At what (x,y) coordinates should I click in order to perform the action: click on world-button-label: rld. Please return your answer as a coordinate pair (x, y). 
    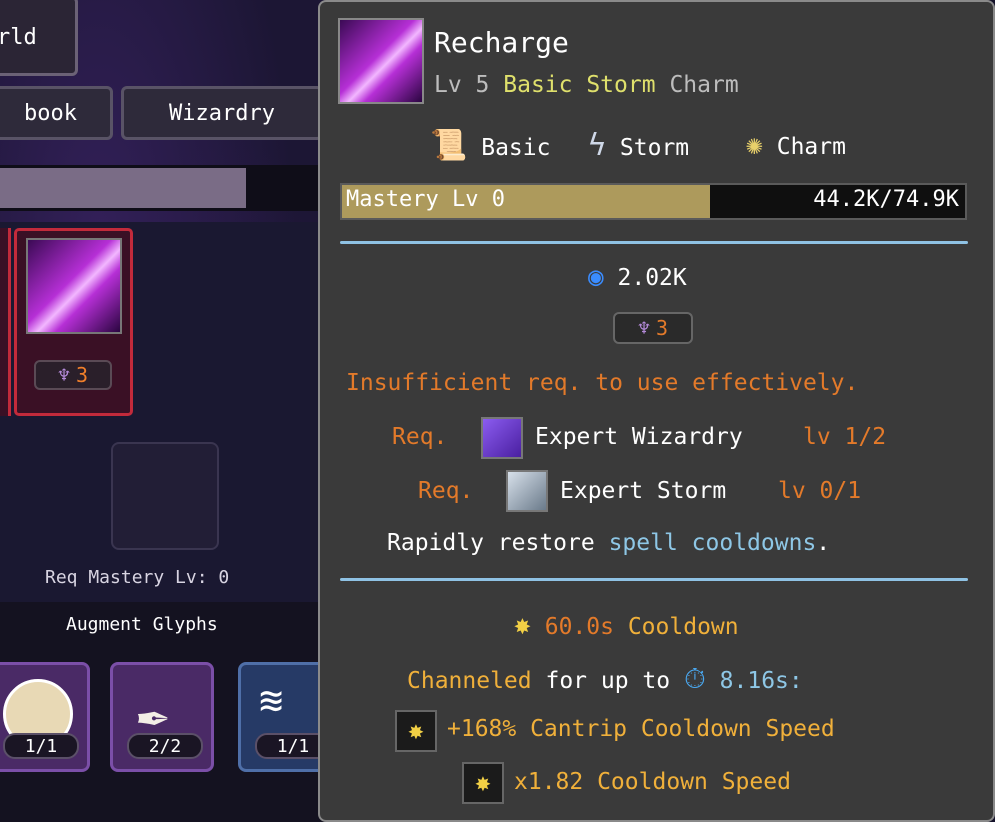
    Looking at the image, I should click on (18, 37).